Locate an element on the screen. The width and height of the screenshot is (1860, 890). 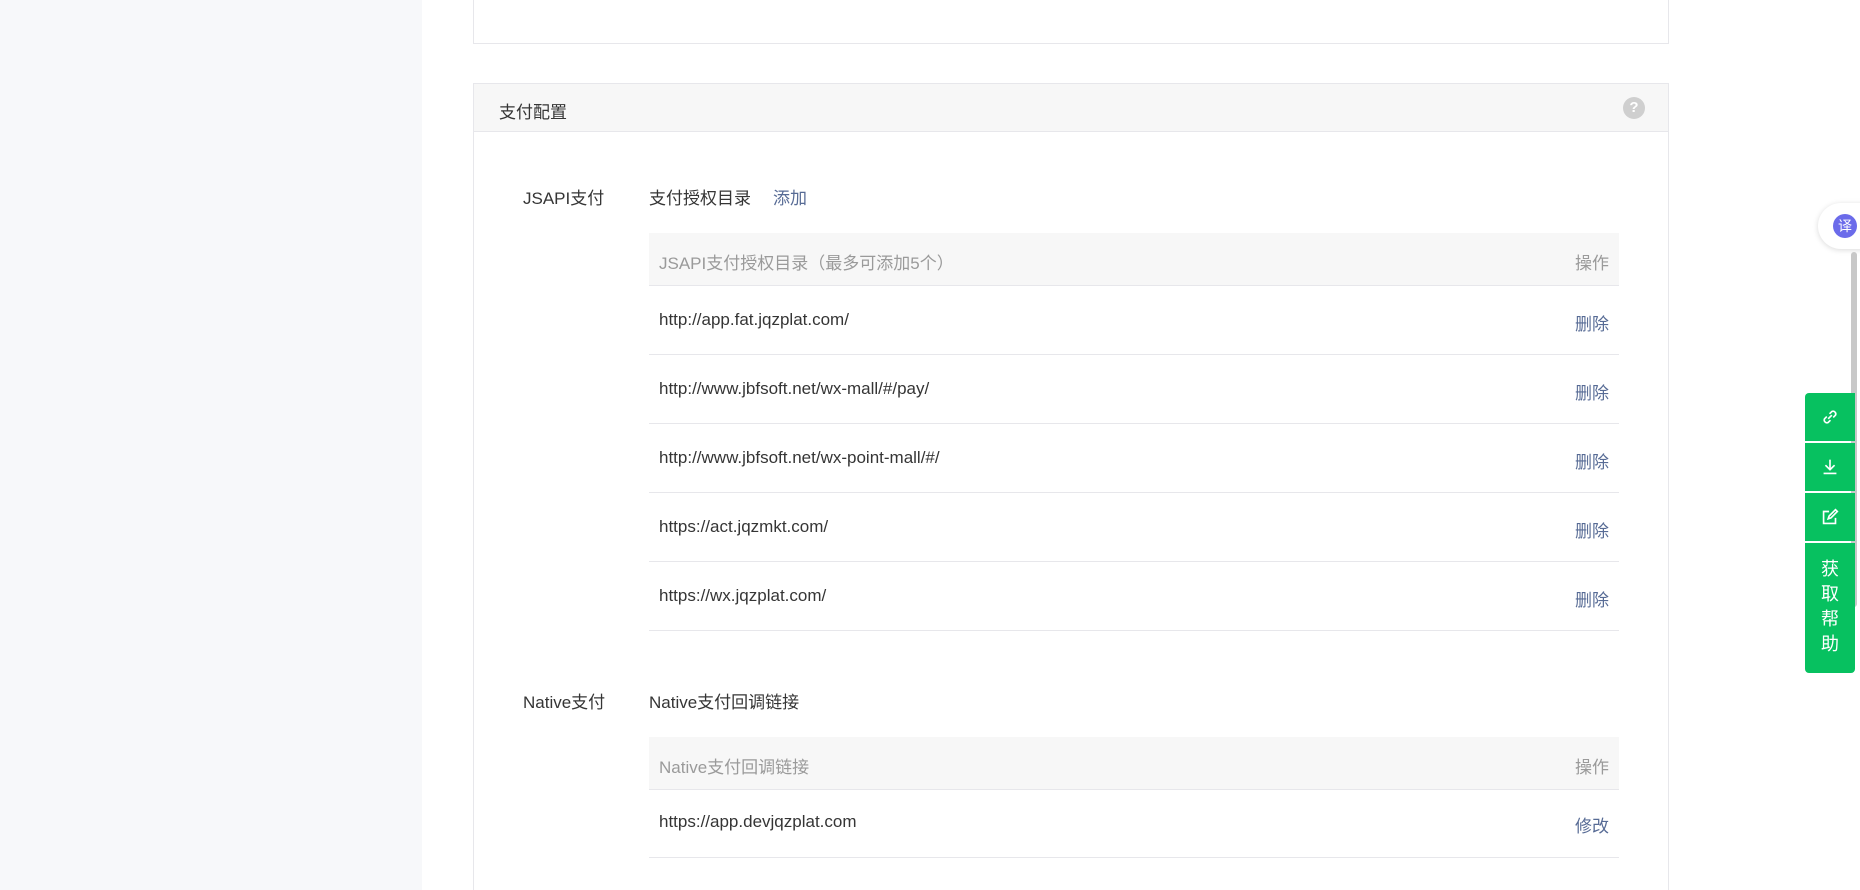
table-row: http://www.jbfsoft.net/wx-mall/#/pay/ 删除 is located at coordinates (1134, 389).